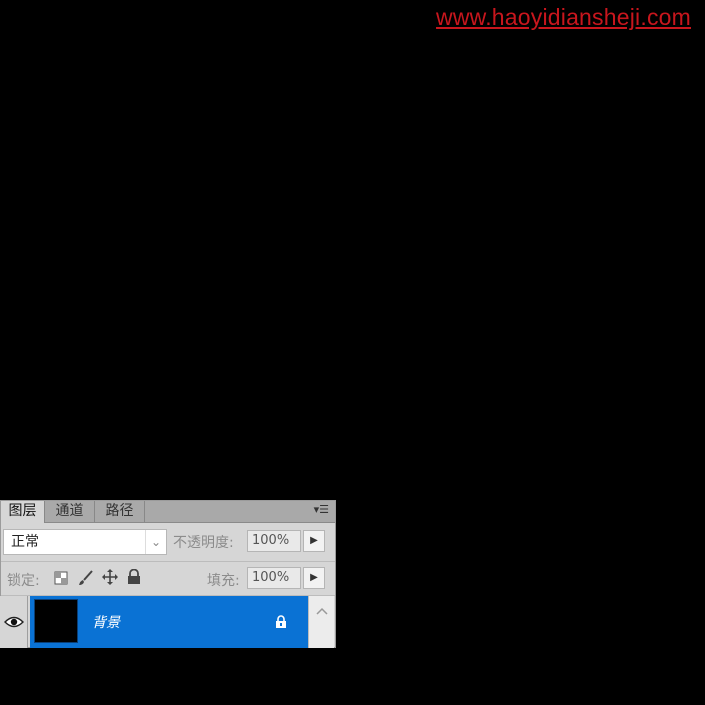 The width and height of the screenshot is (705, 705). Describe the element at coordinates (85, 542) in the screenshot. I see `blend-mode-select: 正常 ⌄` at that location.